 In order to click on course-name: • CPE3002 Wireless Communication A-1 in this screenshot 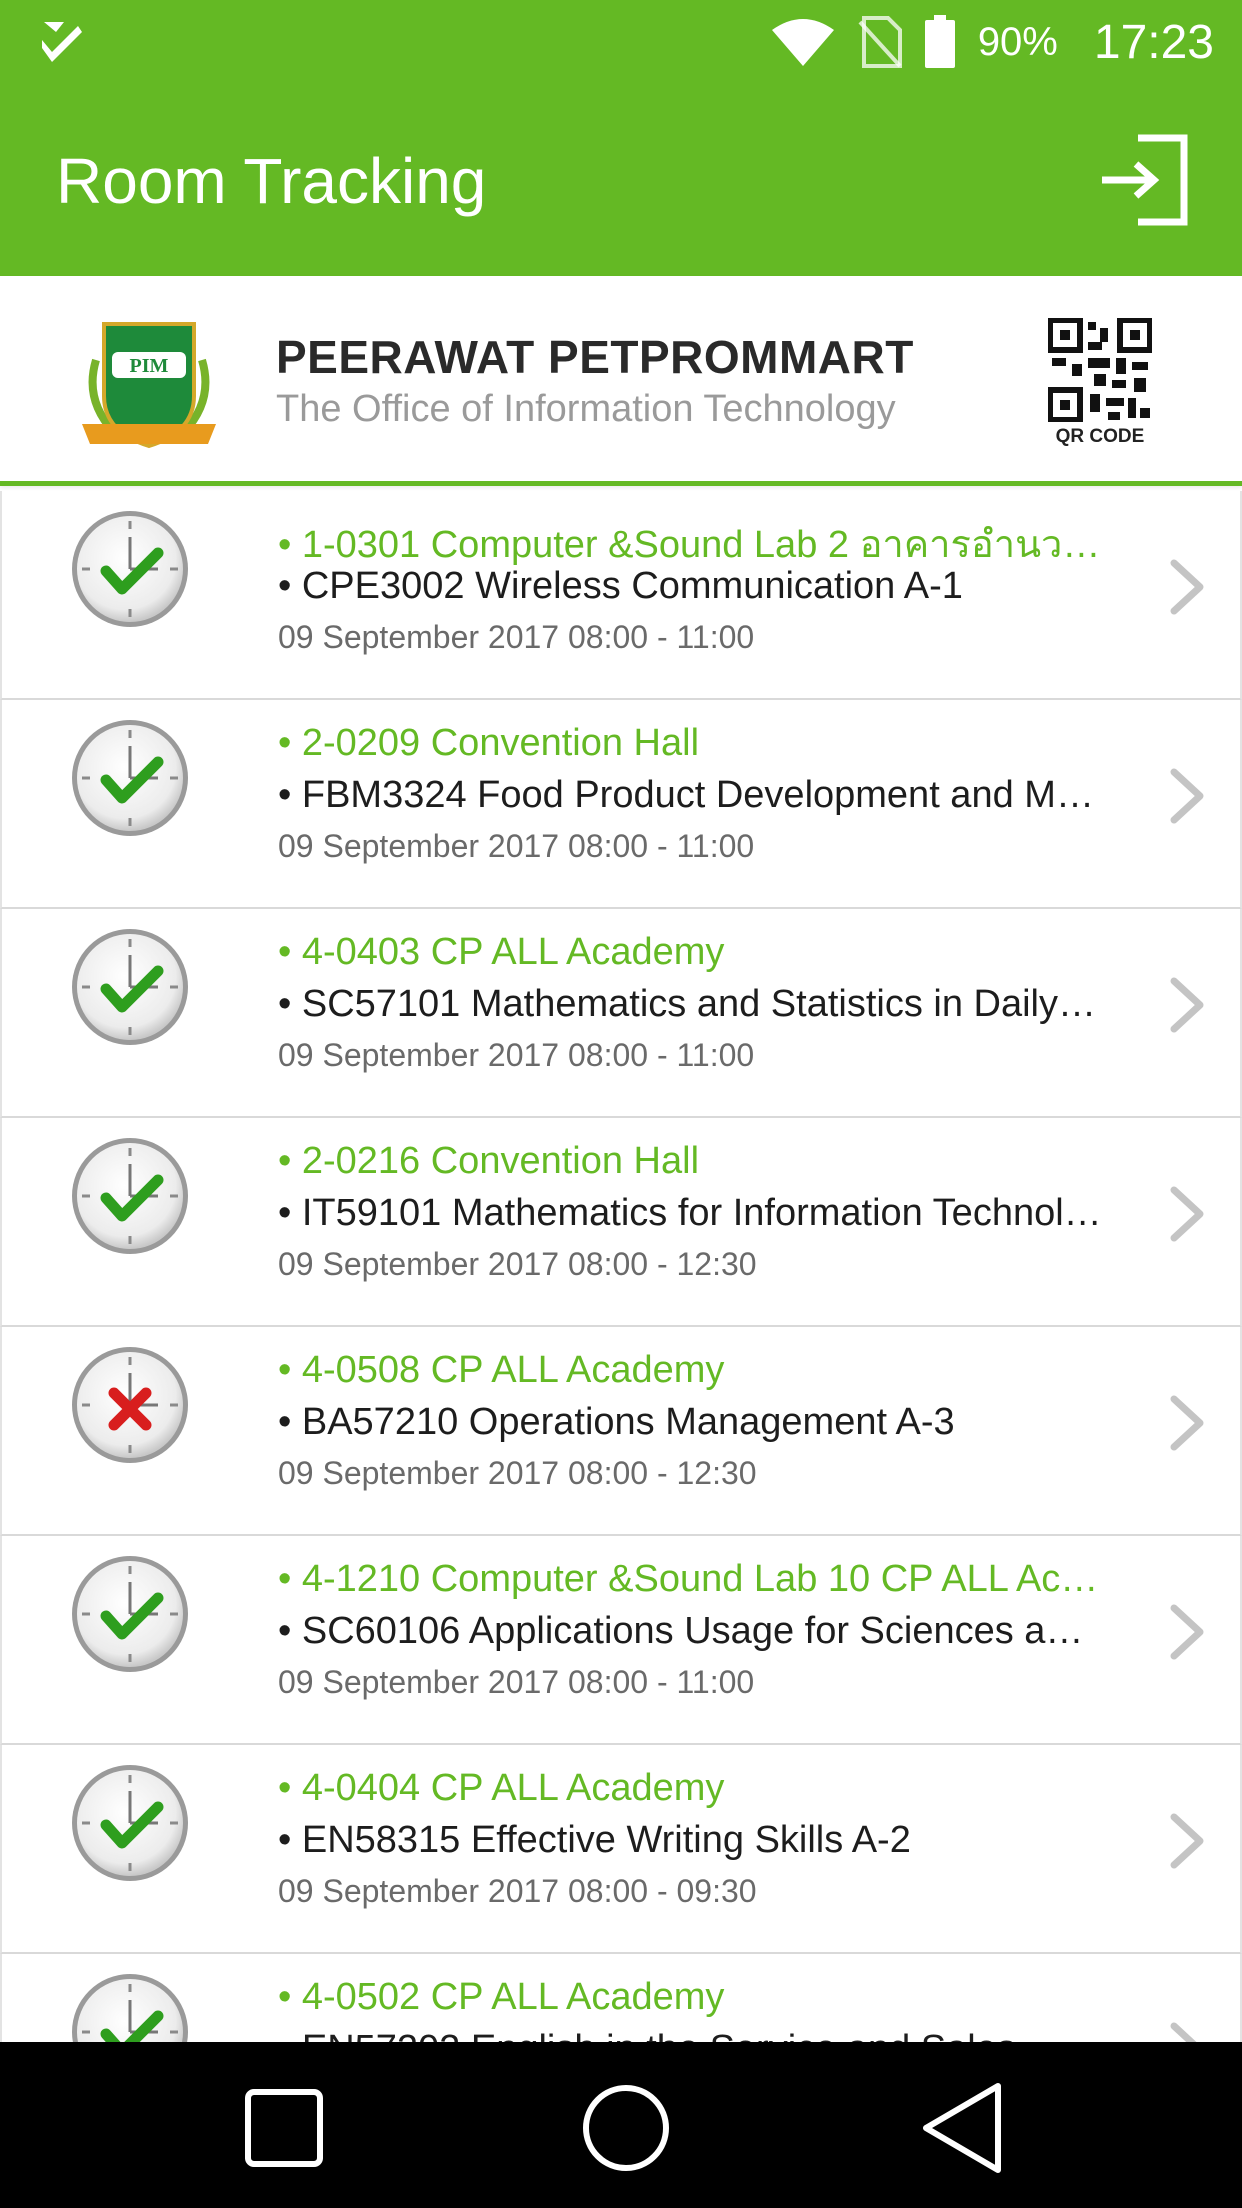, I will do `click(620, 586)`.